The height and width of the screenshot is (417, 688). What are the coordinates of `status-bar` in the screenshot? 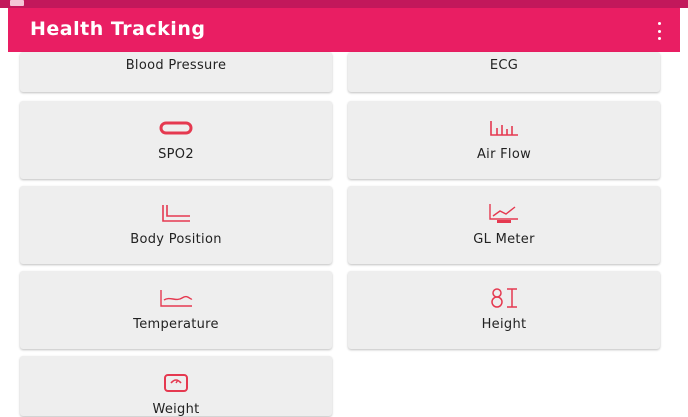 It's located at (344, 4).